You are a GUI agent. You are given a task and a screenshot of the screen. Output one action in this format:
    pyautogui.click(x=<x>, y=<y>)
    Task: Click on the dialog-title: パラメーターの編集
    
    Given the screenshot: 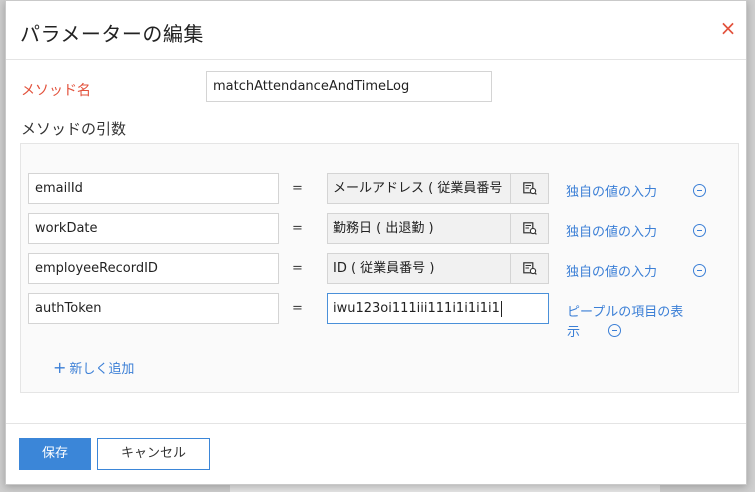 What is the action you would take?
    pyautogui.click(x=112, y=34)
    